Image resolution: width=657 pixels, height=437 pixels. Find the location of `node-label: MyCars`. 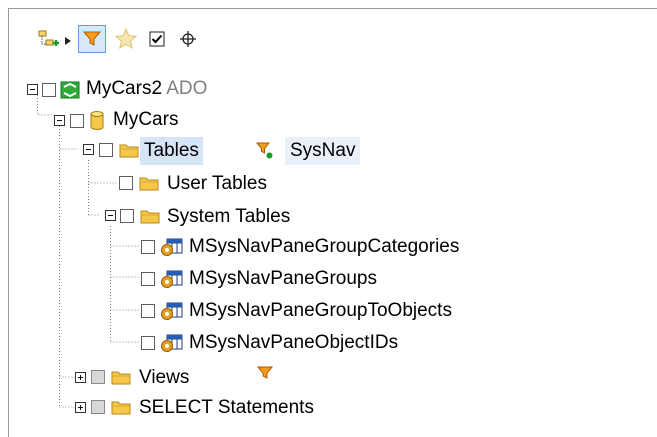

node-label: MyCars is located at coordinates (146, 119).